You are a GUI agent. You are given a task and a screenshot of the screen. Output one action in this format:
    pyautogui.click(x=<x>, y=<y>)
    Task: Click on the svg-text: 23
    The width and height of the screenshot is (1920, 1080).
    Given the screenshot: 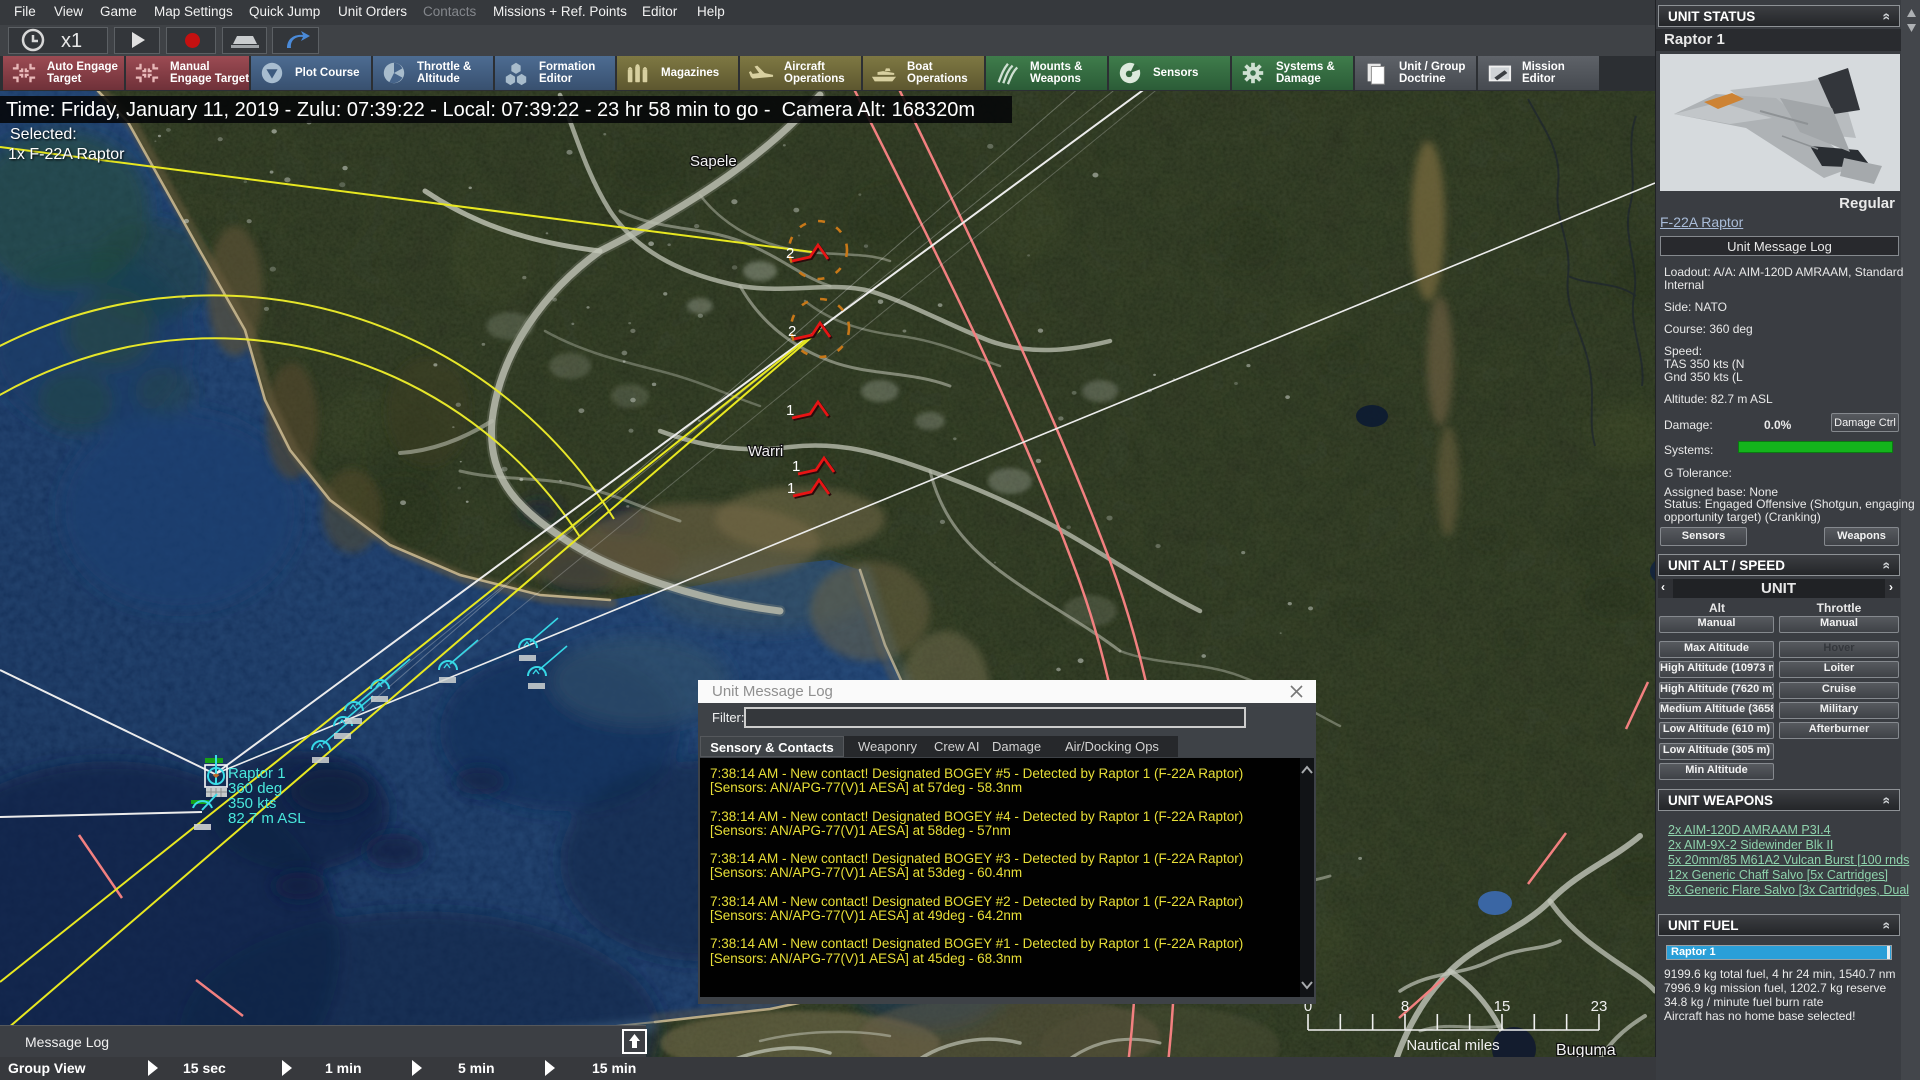 What is the action you would take?
    pyautogui.click(x=1599, y=1006)
    